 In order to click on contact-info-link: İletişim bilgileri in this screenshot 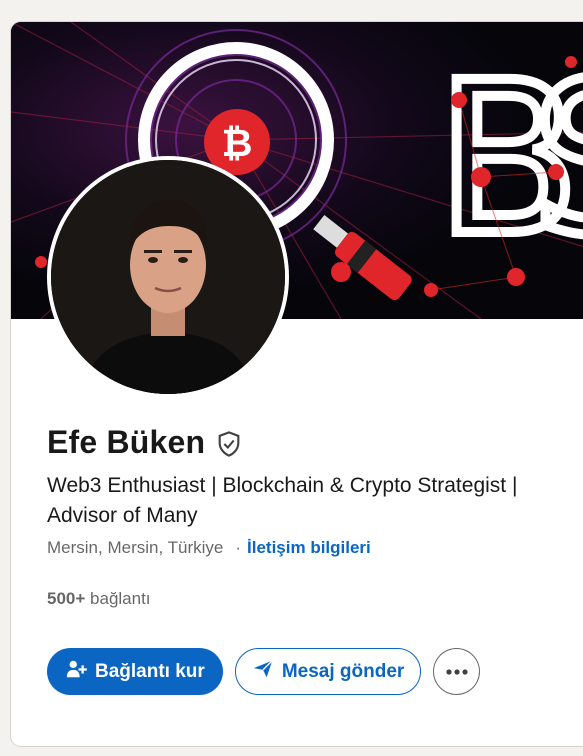, I will do `click(309, 548)`.